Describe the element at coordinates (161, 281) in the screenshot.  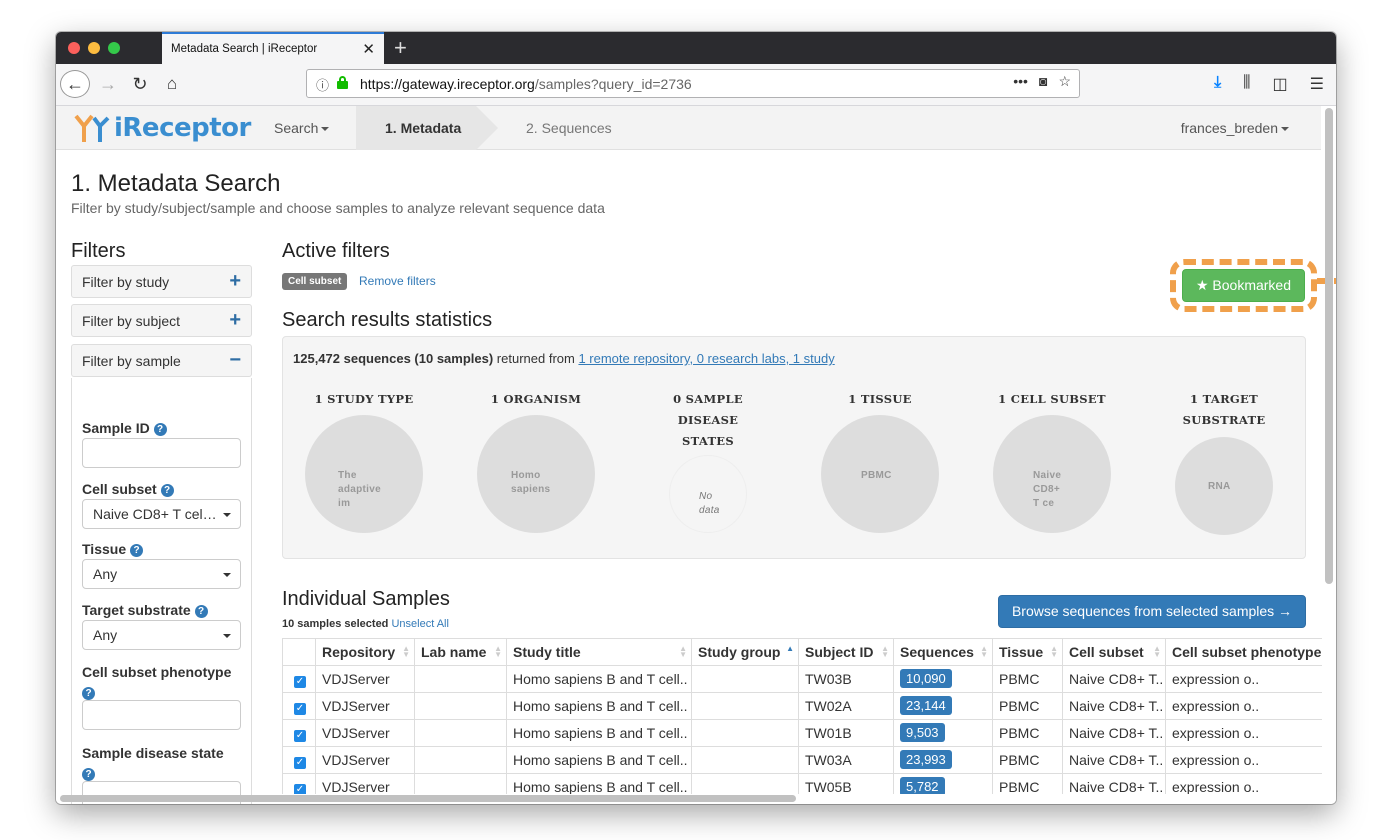
I see `filter-by-study-panel: Filter by study +` at that location.